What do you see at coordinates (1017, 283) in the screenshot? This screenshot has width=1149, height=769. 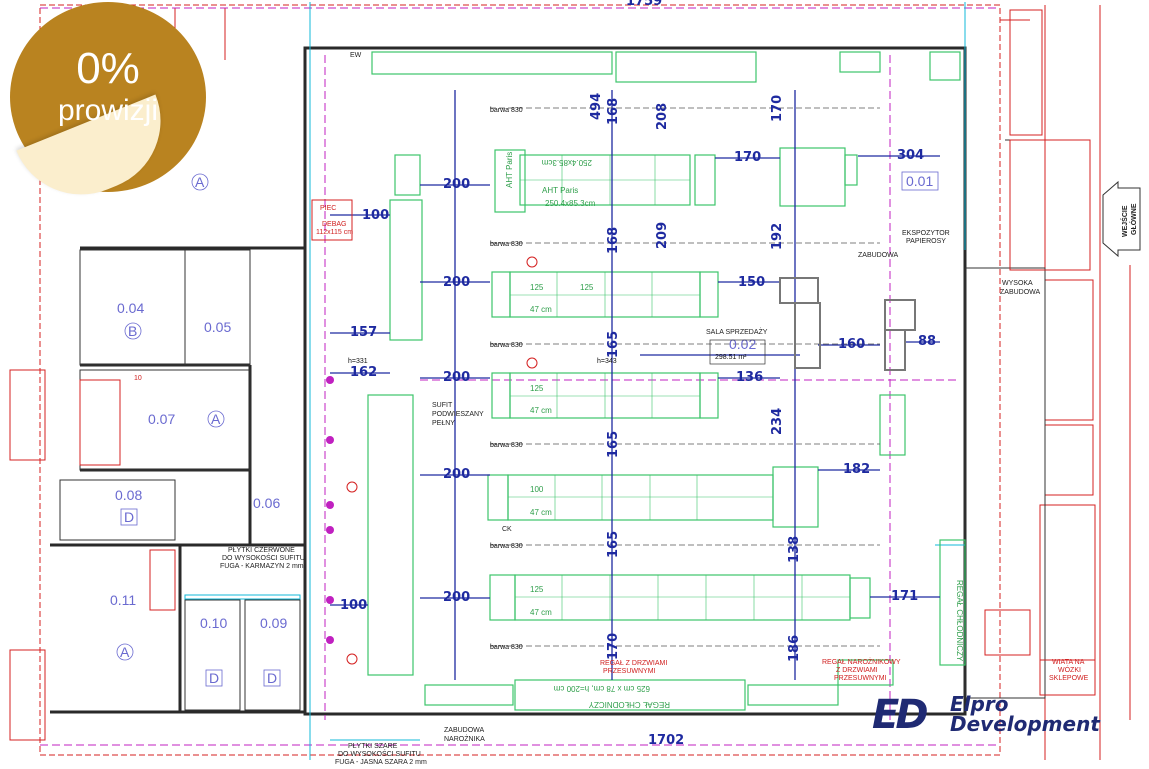 I see `wysoka-1: WYSOKA` at bounding box center [1017, 283].